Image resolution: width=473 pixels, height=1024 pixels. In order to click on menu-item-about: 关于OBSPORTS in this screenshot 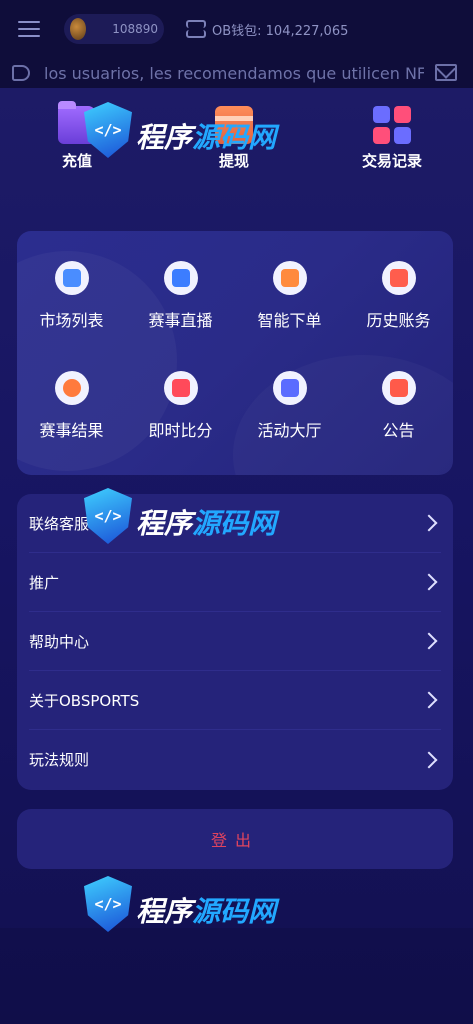, I will do `click(235, 700)`.